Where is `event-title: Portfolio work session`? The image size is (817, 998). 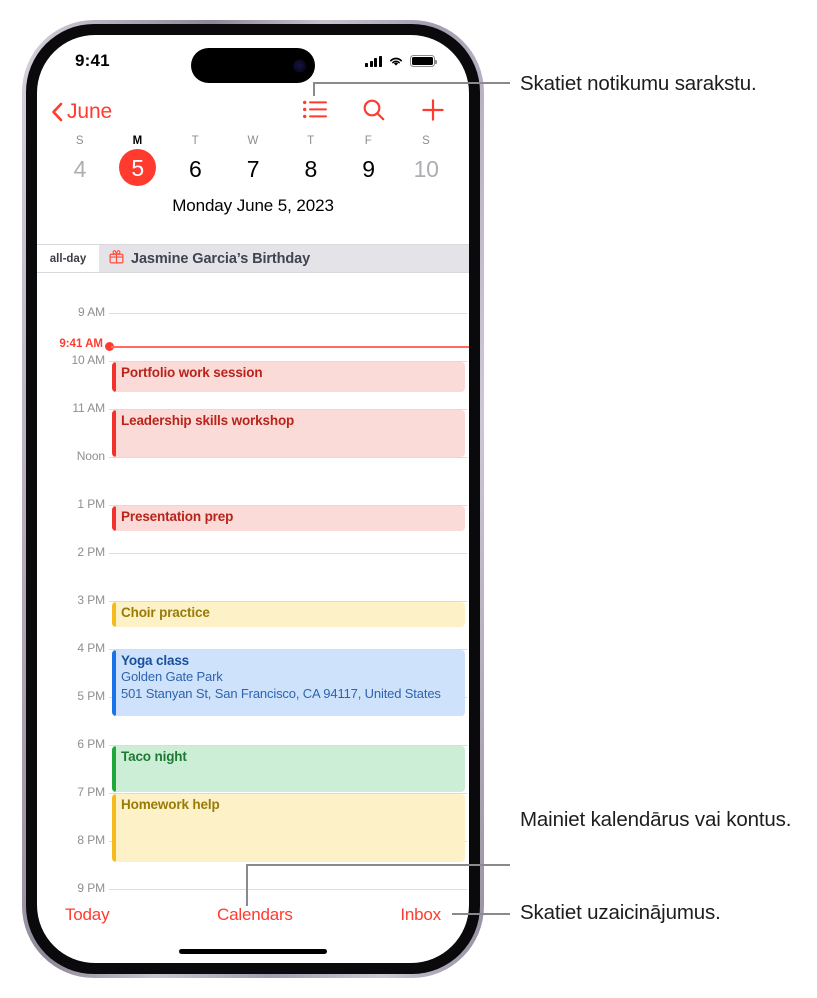 event-title: Portfolio work session is located at coordinates (192, 372).